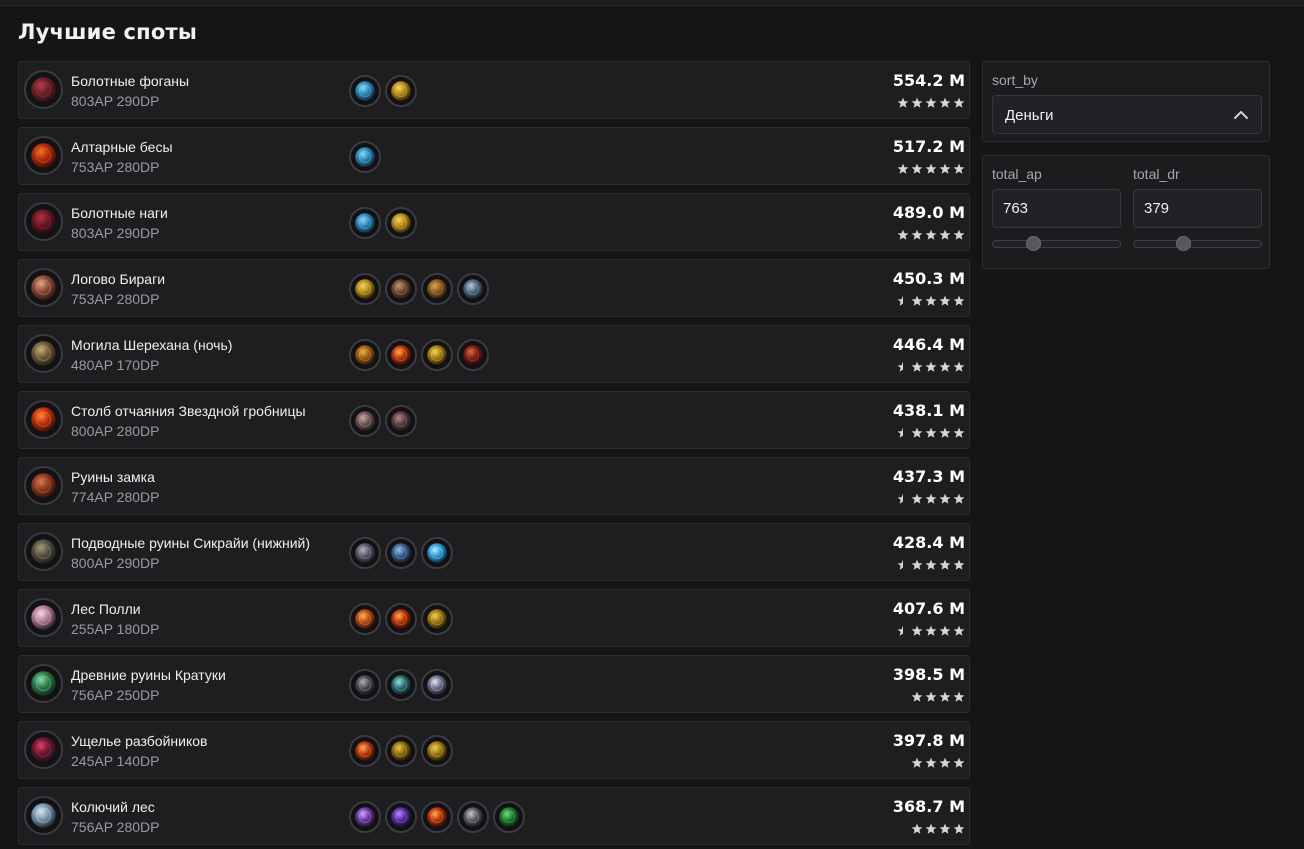 The height and width of the screenshot is (849, 1304). I want to click on spot-stats: 803AP 290DP, so click(115, 101).